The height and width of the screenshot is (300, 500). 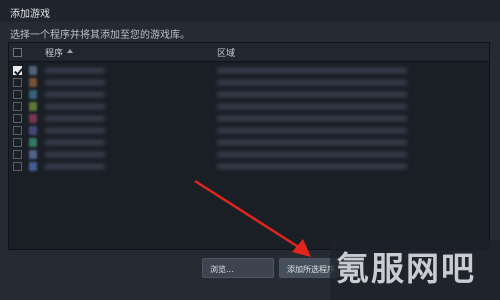 I want to click on checkmark-icon, so click(x=18, y=71).